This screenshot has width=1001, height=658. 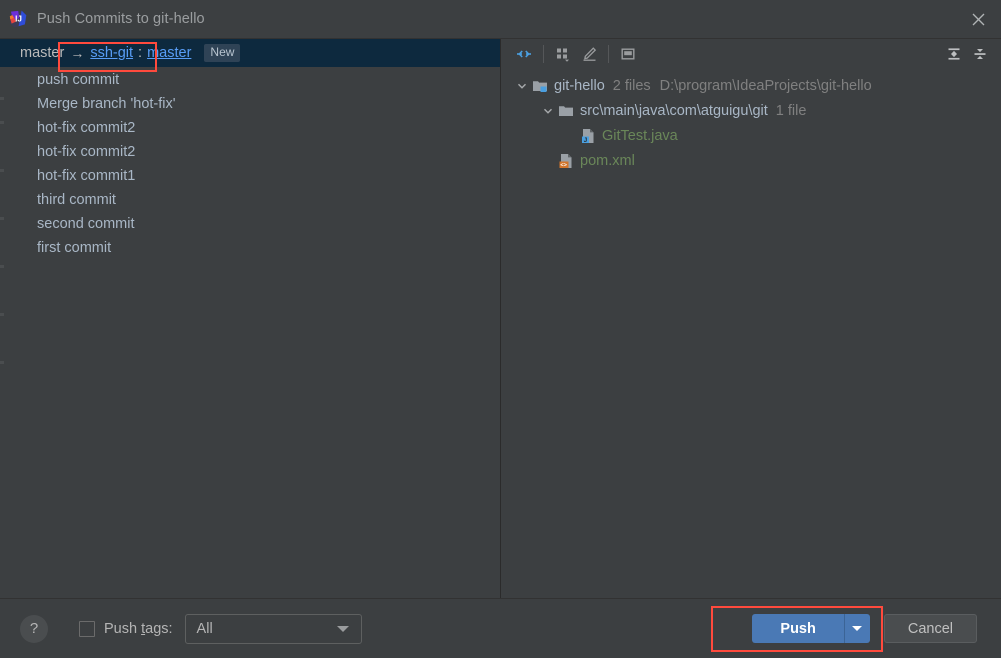 I want to click on java-file-icon: J, so click(x=588, y=136).